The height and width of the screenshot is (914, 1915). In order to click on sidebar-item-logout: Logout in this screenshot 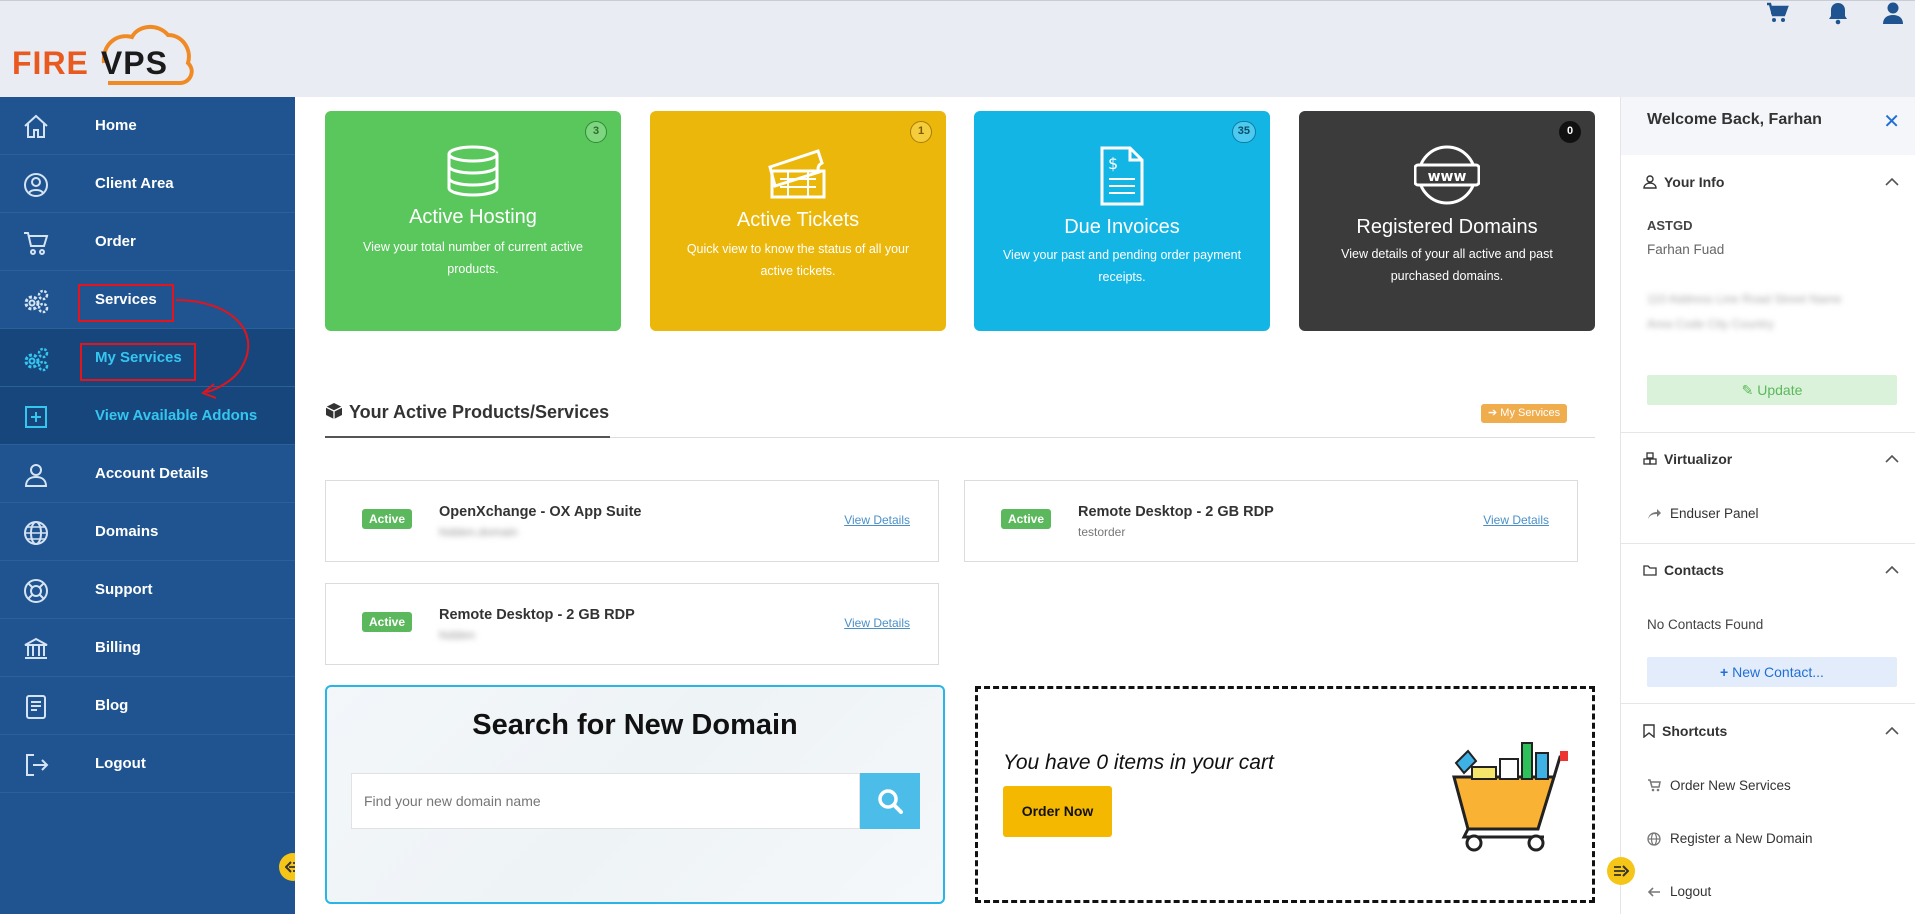, I will do `click(147, 764)`.